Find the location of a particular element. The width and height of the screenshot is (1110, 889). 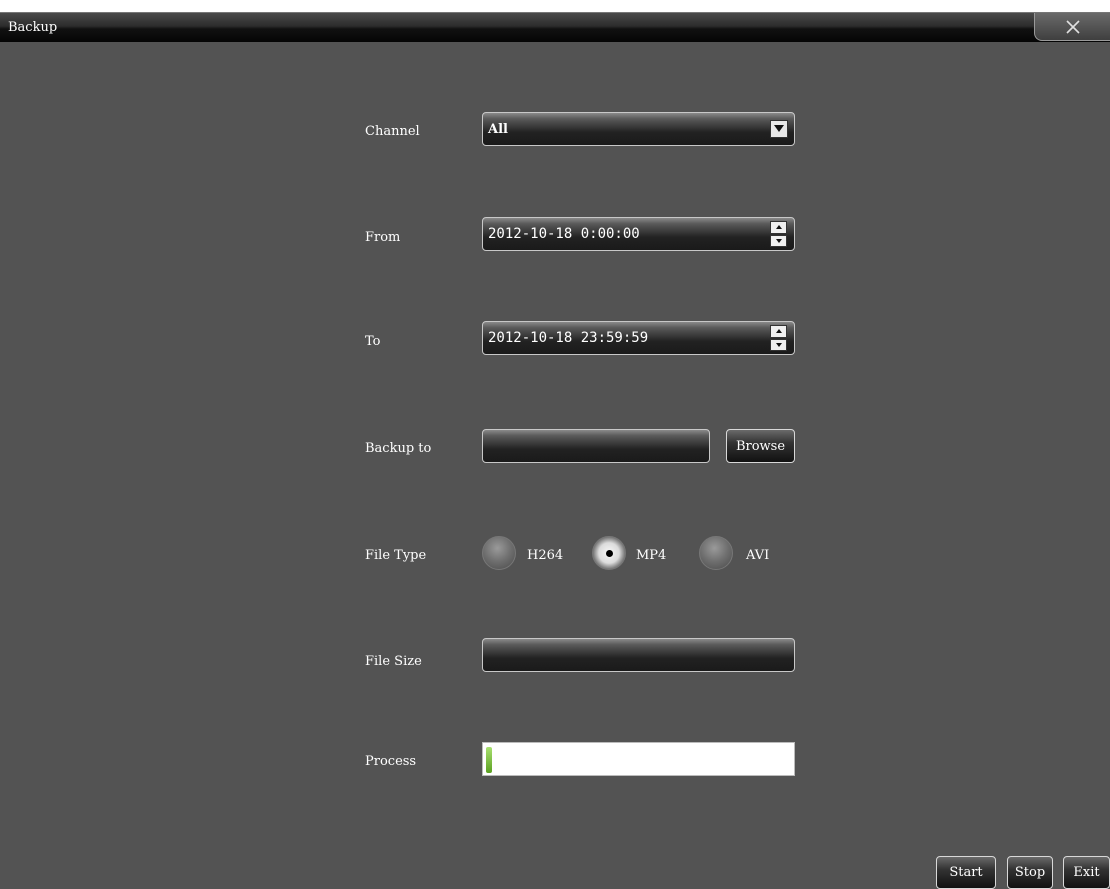

file-size-label: File Size is located at coordinates (393, 661).